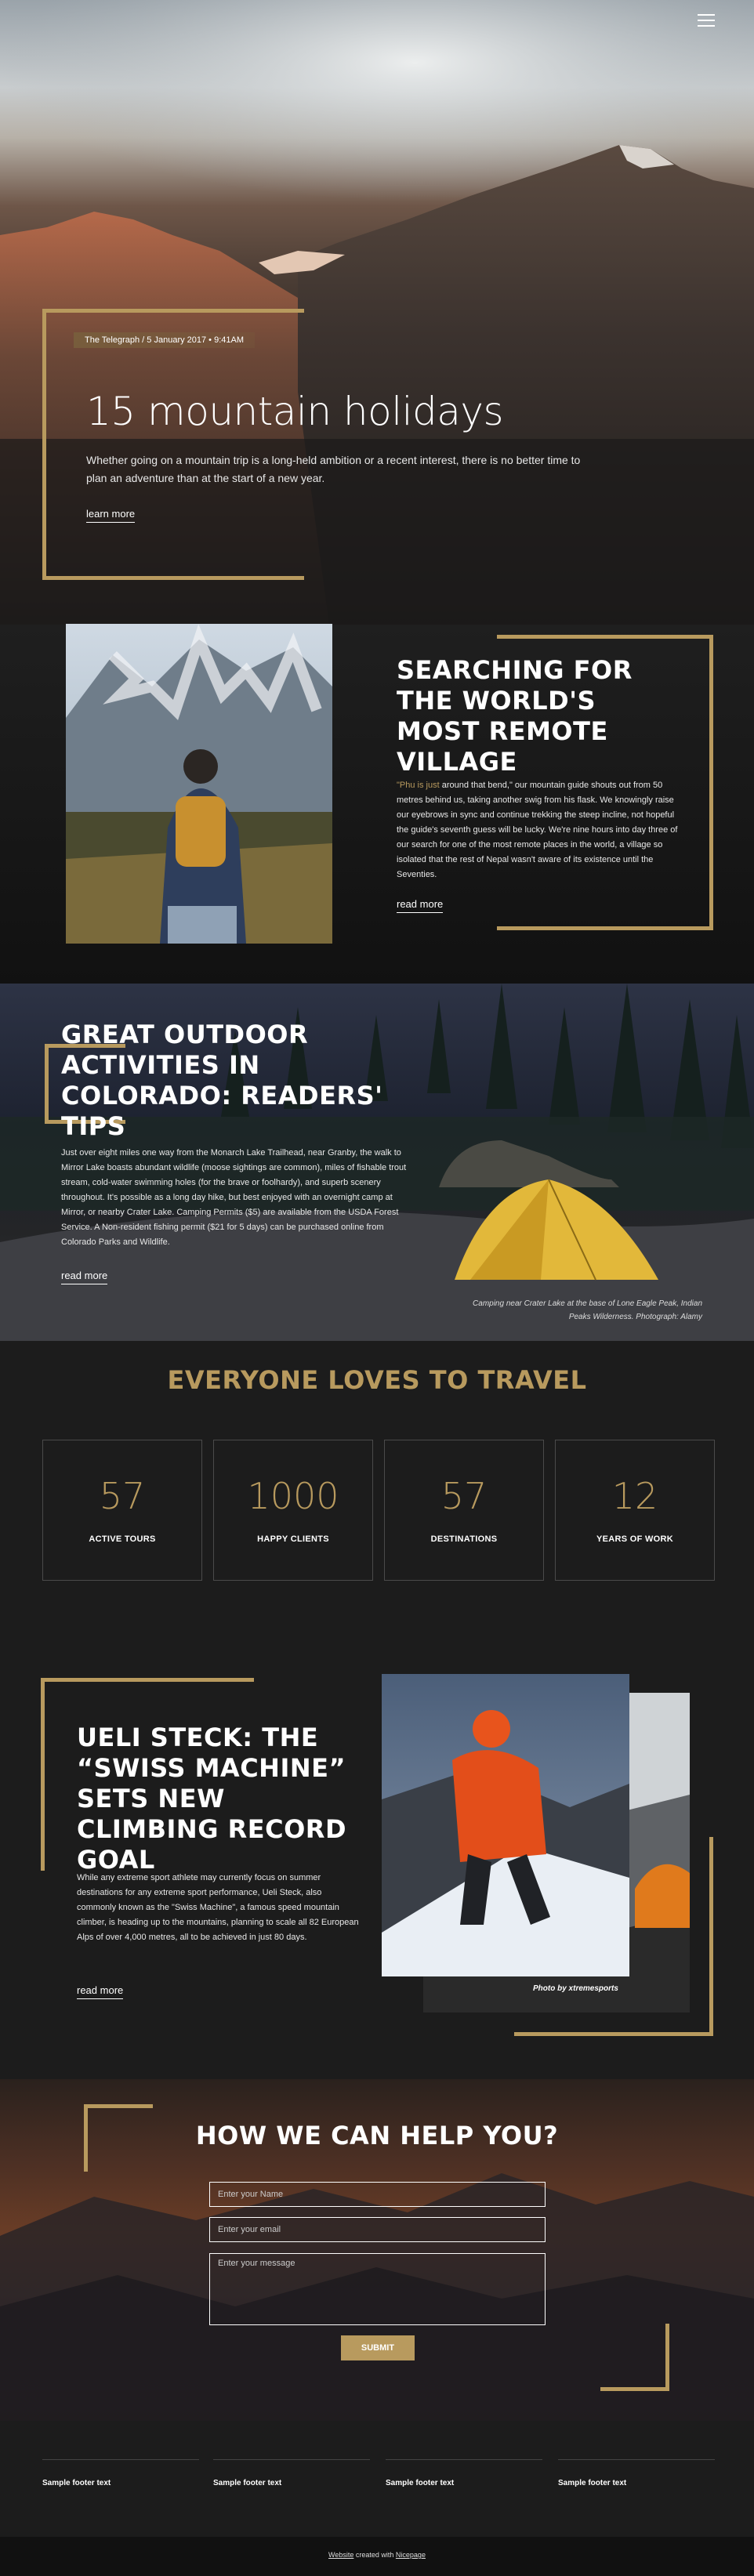 The width and height of the screenshot is (754, 2576). What do you see at coordinates (635, 2357) in the screenshot?
I see `help-frame-bottom` at bounding box center [635, 2357].